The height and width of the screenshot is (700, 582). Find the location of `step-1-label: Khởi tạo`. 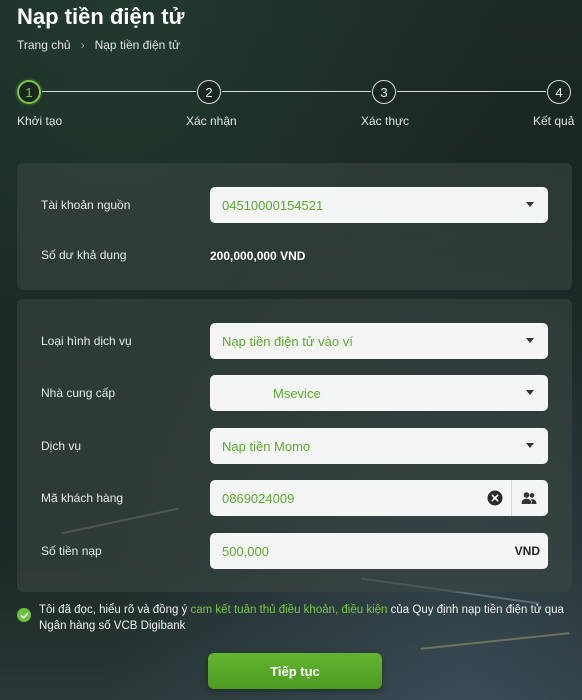

step-1-label: Khởi tạo is located at coordinates (40, 121).